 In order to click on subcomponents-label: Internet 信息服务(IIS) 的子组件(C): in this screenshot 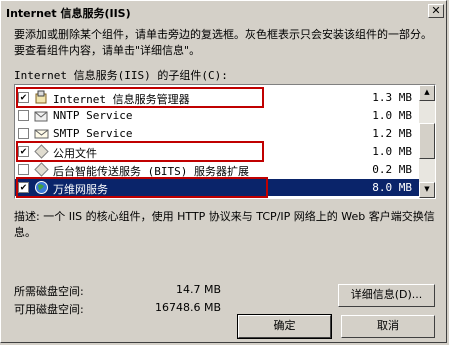, I will do `click(121, 75)`.